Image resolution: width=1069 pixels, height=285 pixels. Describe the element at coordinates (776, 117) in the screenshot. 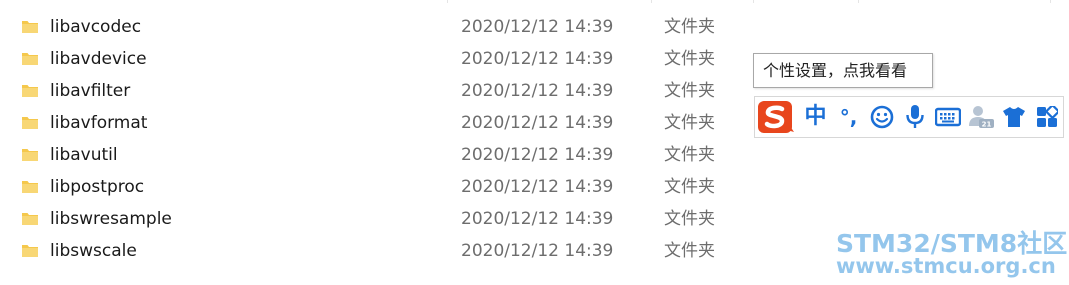

I see `sogou-logo-icon` at that location.